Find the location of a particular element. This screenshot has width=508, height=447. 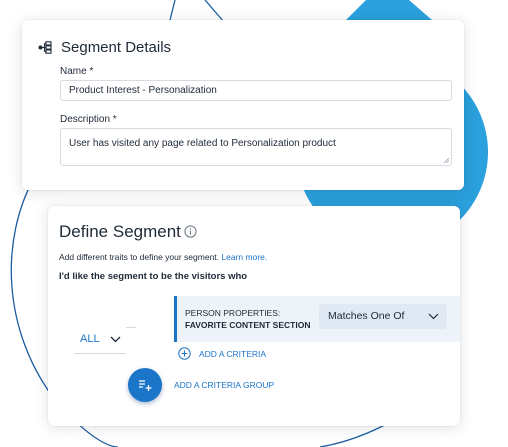

operator-value: Matches One Of is located at coordinates (366, 316).